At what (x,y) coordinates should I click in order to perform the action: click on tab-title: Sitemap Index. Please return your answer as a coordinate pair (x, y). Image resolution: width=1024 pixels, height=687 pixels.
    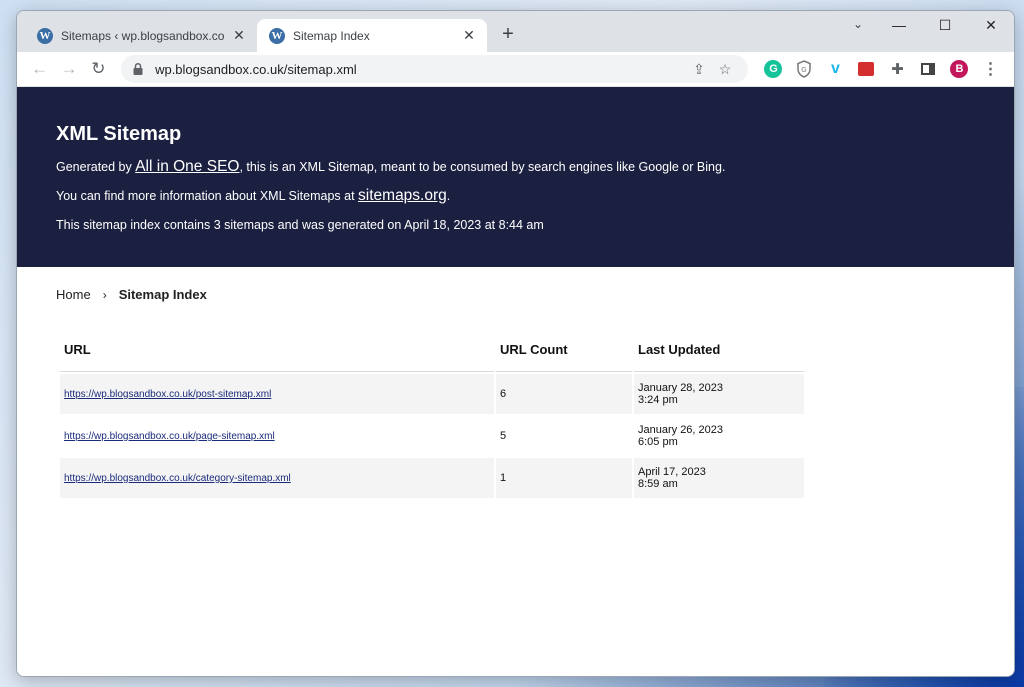
    Looking at the image, I should click on (331, 35).